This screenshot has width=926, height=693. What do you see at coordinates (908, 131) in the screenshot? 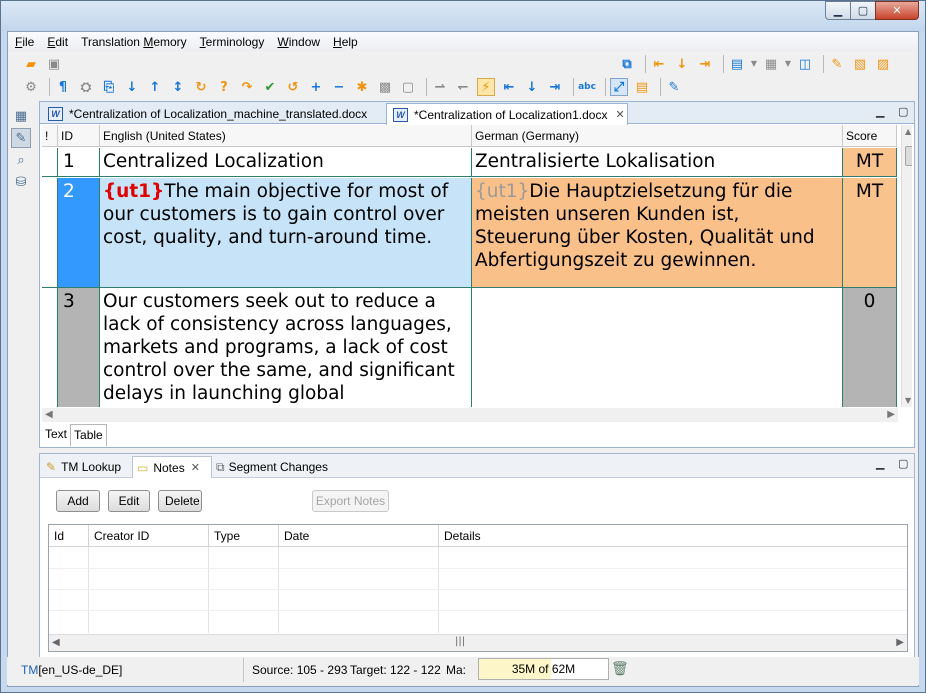
I see `scroll-up-icon: ▲` at bounding box center [908, 131].